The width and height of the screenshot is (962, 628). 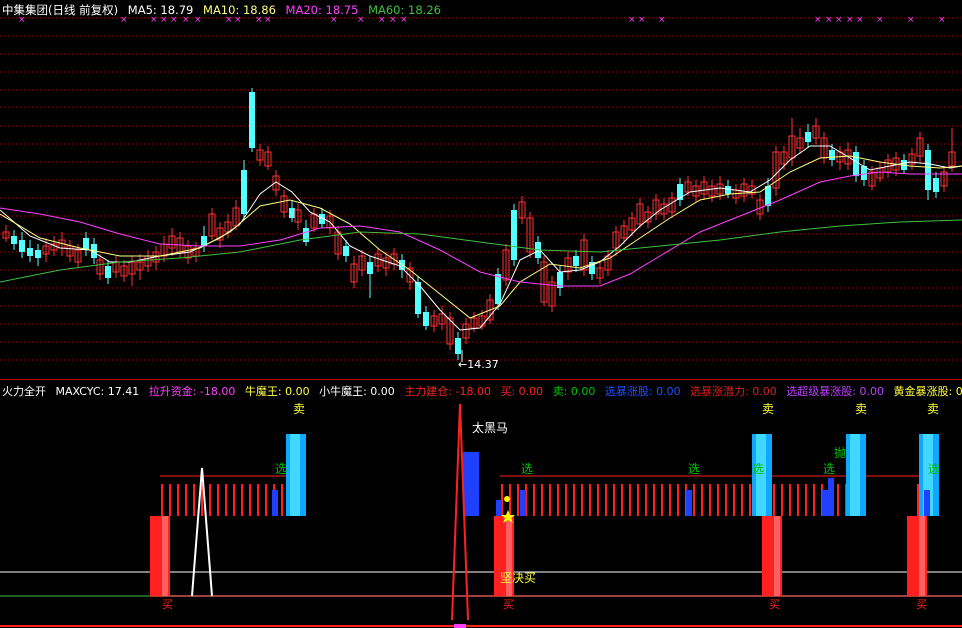 I want to click on buy-label-4: 买, so click(x=921, y=604).